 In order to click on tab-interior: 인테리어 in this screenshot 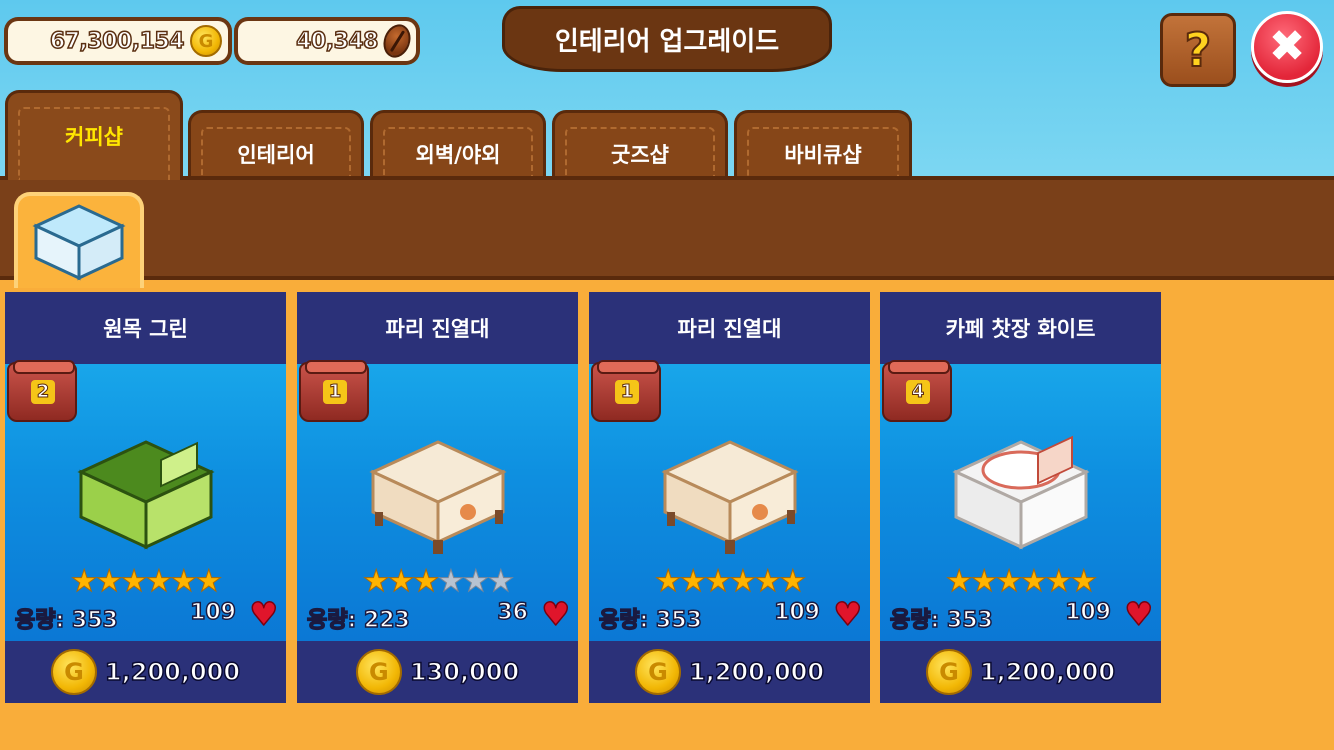, I will do `click(276, 145)`.